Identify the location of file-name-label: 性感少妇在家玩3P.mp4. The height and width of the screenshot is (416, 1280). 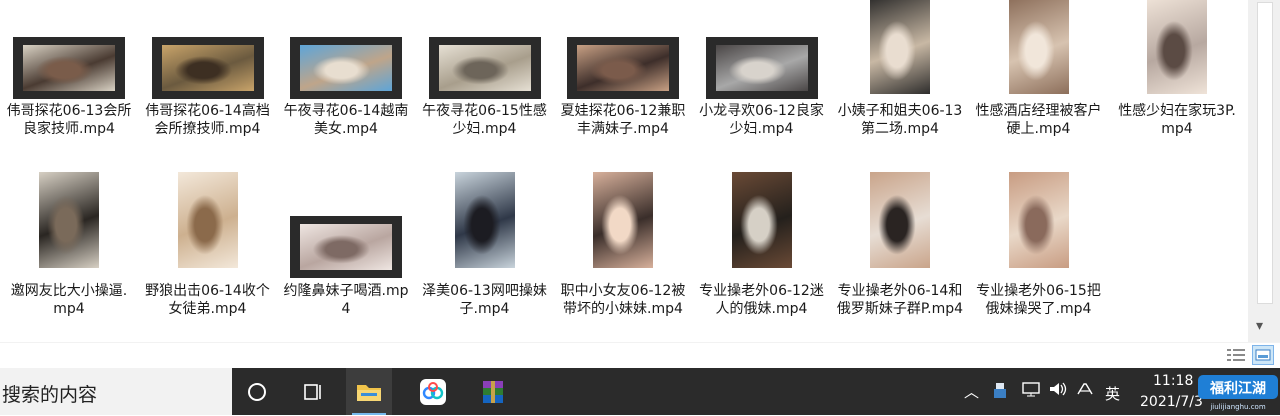
(1177, 120).